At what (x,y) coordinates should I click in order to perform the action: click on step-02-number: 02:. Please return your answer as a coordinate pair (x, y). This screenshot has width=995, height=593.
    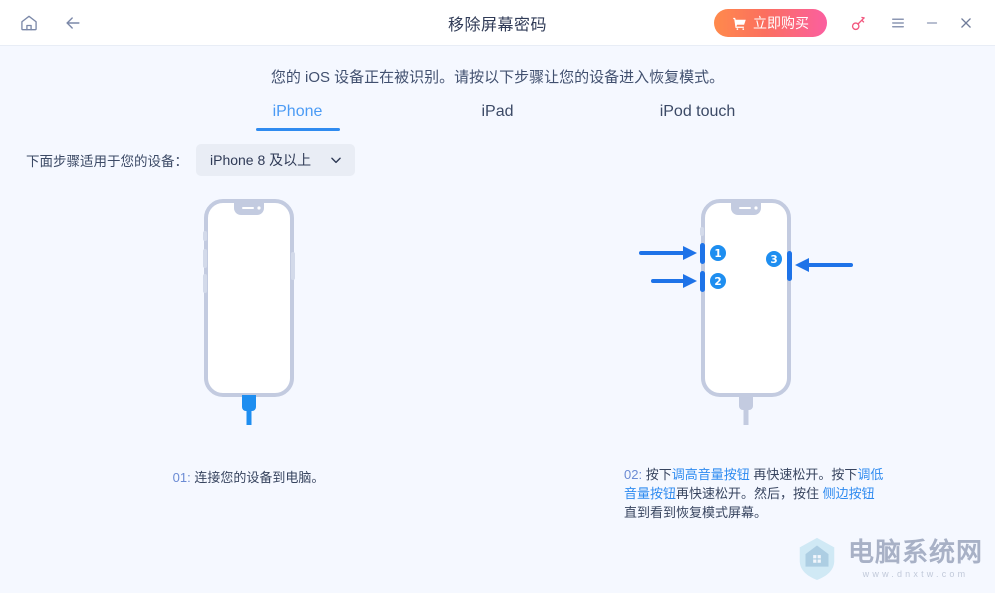
    Looking at the image, I should click on (633, 474).